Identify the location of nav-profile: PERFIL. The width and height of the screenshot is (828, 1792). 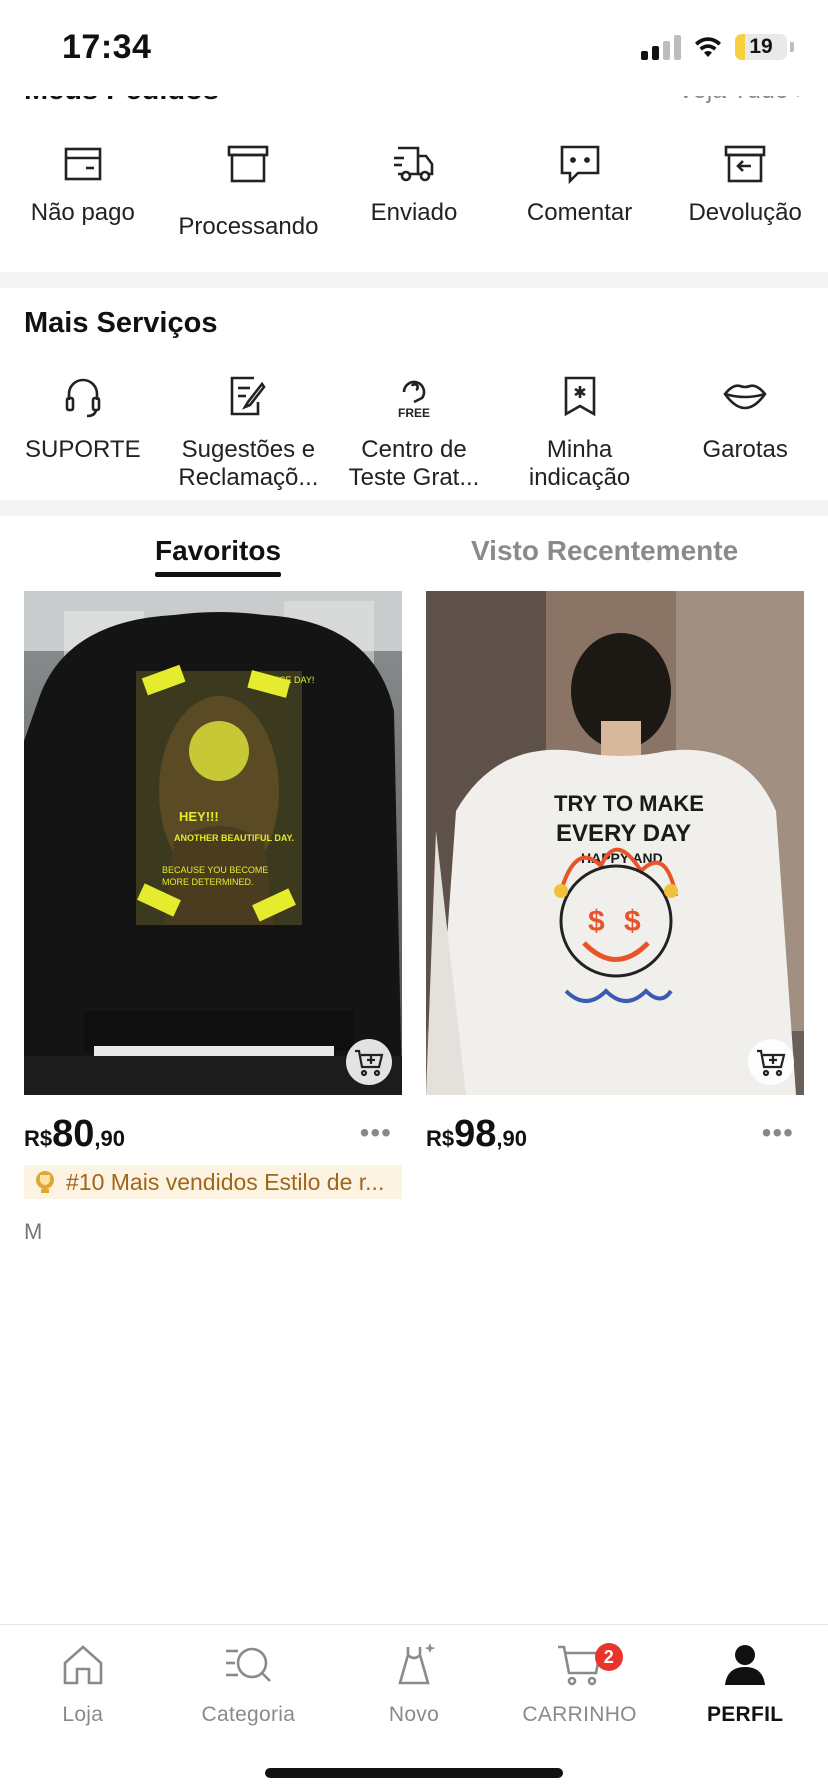
(745, 1683).